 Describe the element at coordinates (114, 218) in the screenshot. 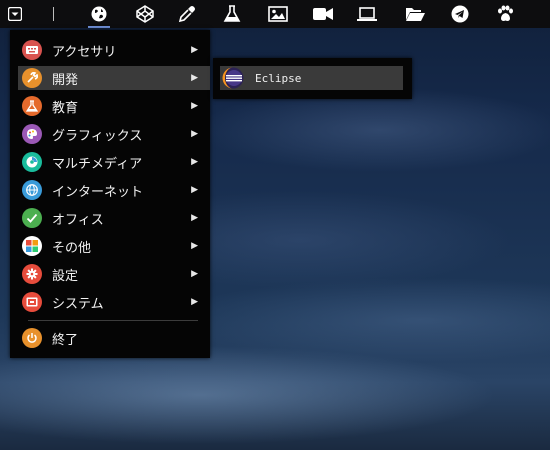

I see `menu-item-office: オフィス ▶` at that location.